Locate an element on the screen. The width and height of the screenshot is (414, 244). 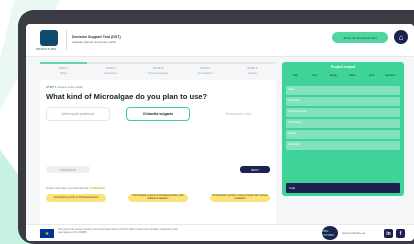
step-label: Post-processing is located at coordinates (158, 73).